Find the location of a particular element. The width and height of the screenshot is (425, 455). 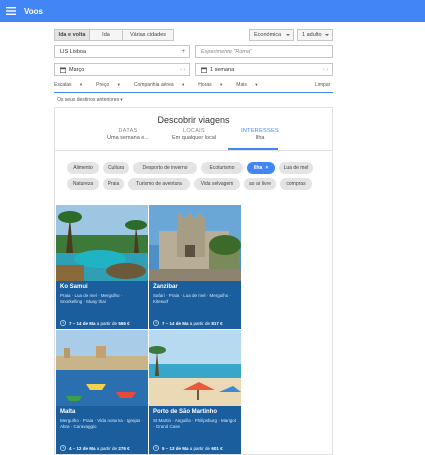

previous-destinations-dropdown: Os seus destinos anteriores ▾ is located at coordinates (90, 100).